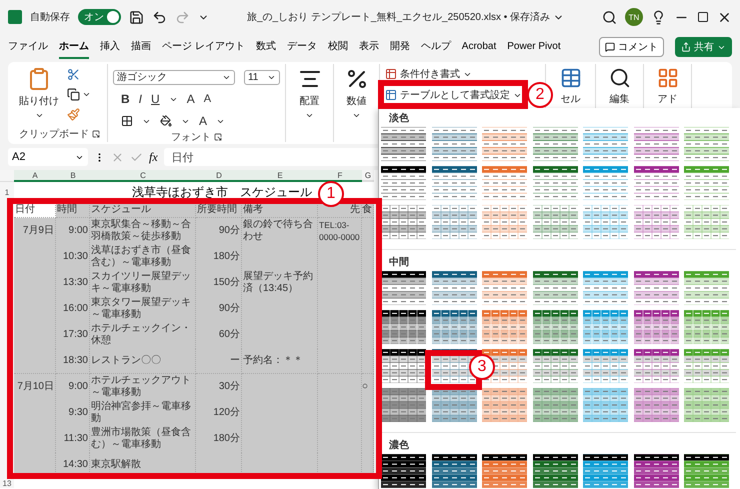 This screenshot has width=740, height=489. What do you see at coordinates (7, 192) in the screenshot?
I see `row-header: 1` at bounding box center [7, 192].